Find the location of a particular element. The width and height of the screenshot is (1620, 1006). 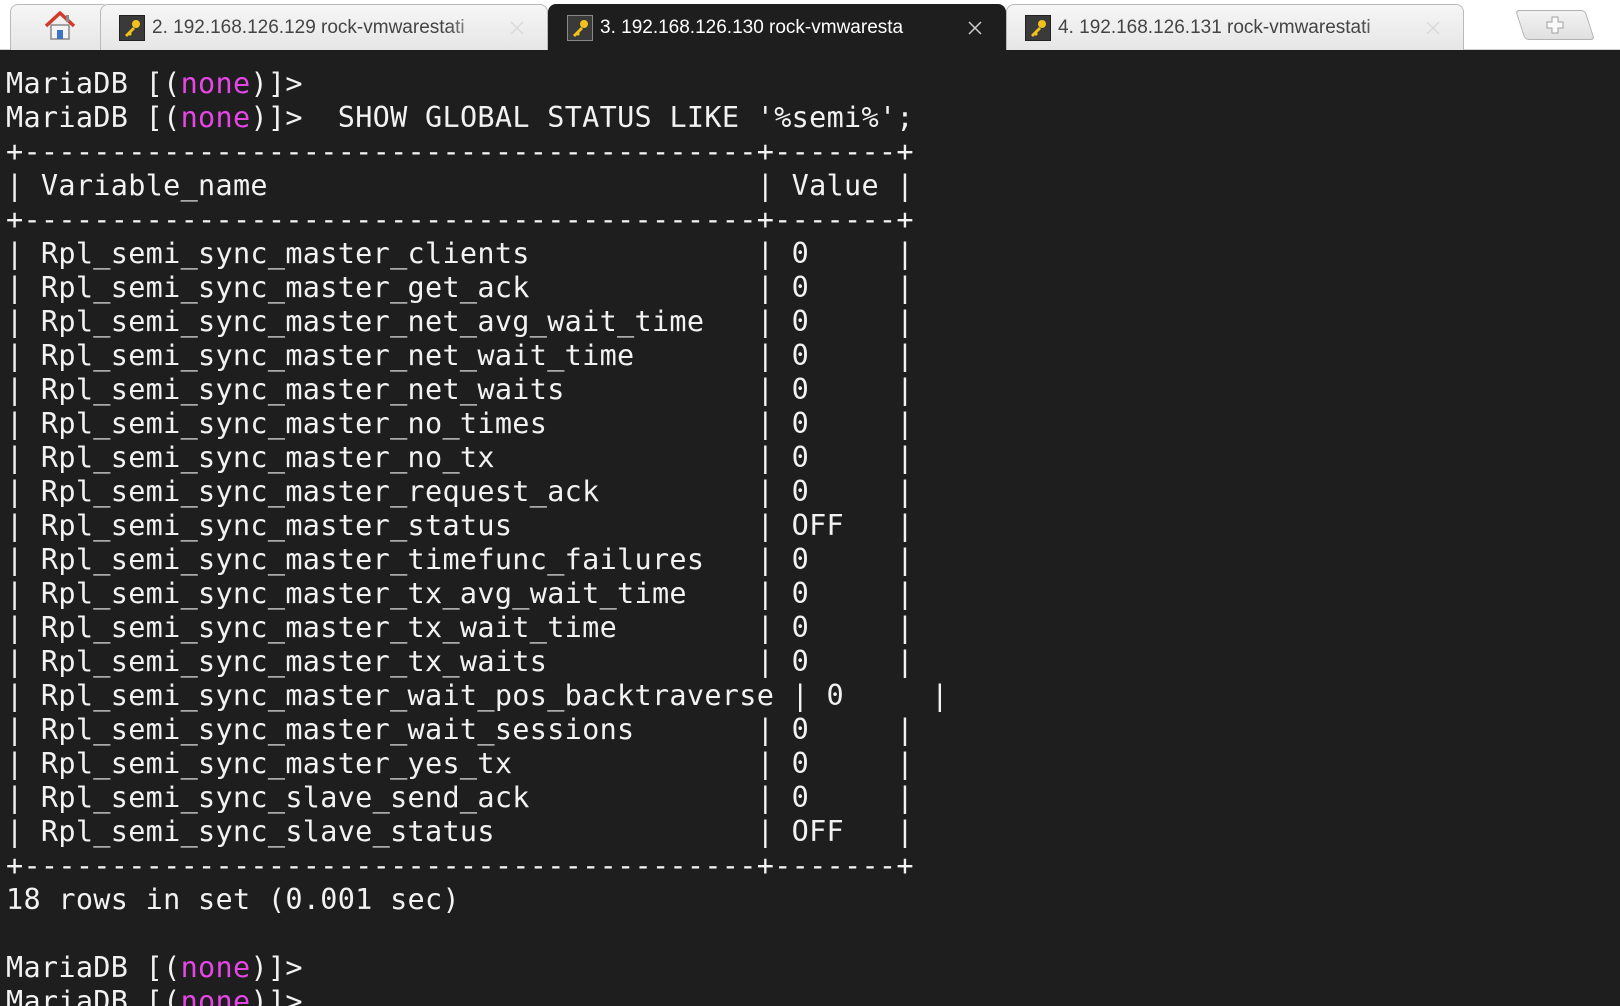

tab-session-2: 2. 192.168.126.129 rock-vmwarestati is located at coordinates (324, 27).